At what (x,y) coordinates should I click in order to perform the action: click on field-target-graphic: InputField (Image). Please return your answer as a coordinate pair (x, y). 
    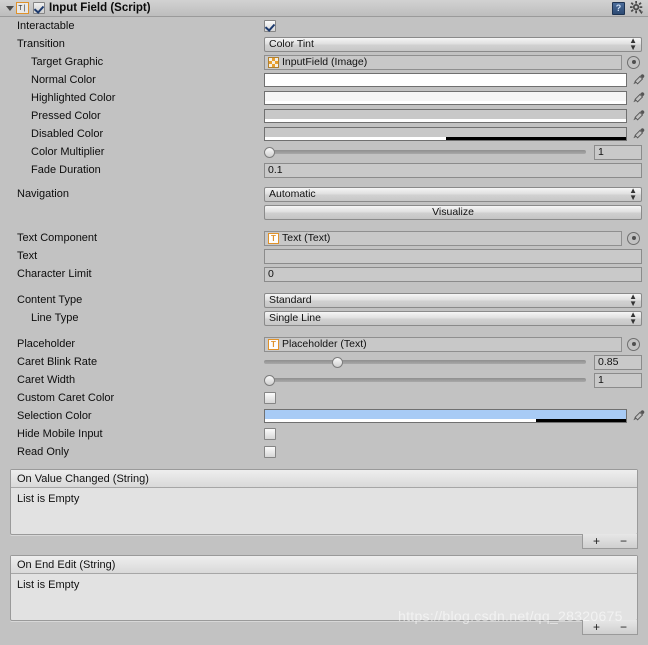
    Looking at the image, I should click on (456, 62).